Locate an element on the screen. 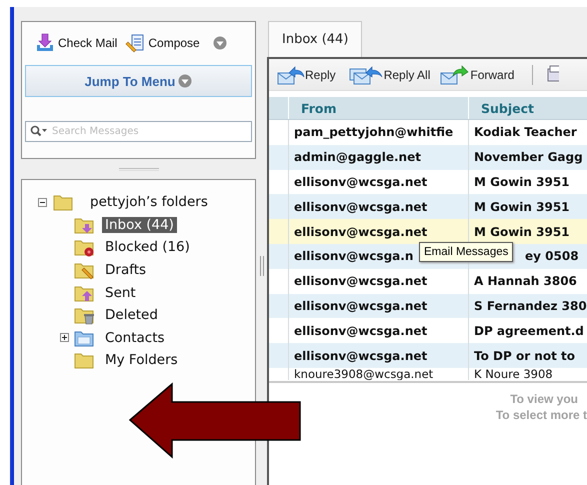  folder-item: Inbox (44) is located at coordinates (139, 224).